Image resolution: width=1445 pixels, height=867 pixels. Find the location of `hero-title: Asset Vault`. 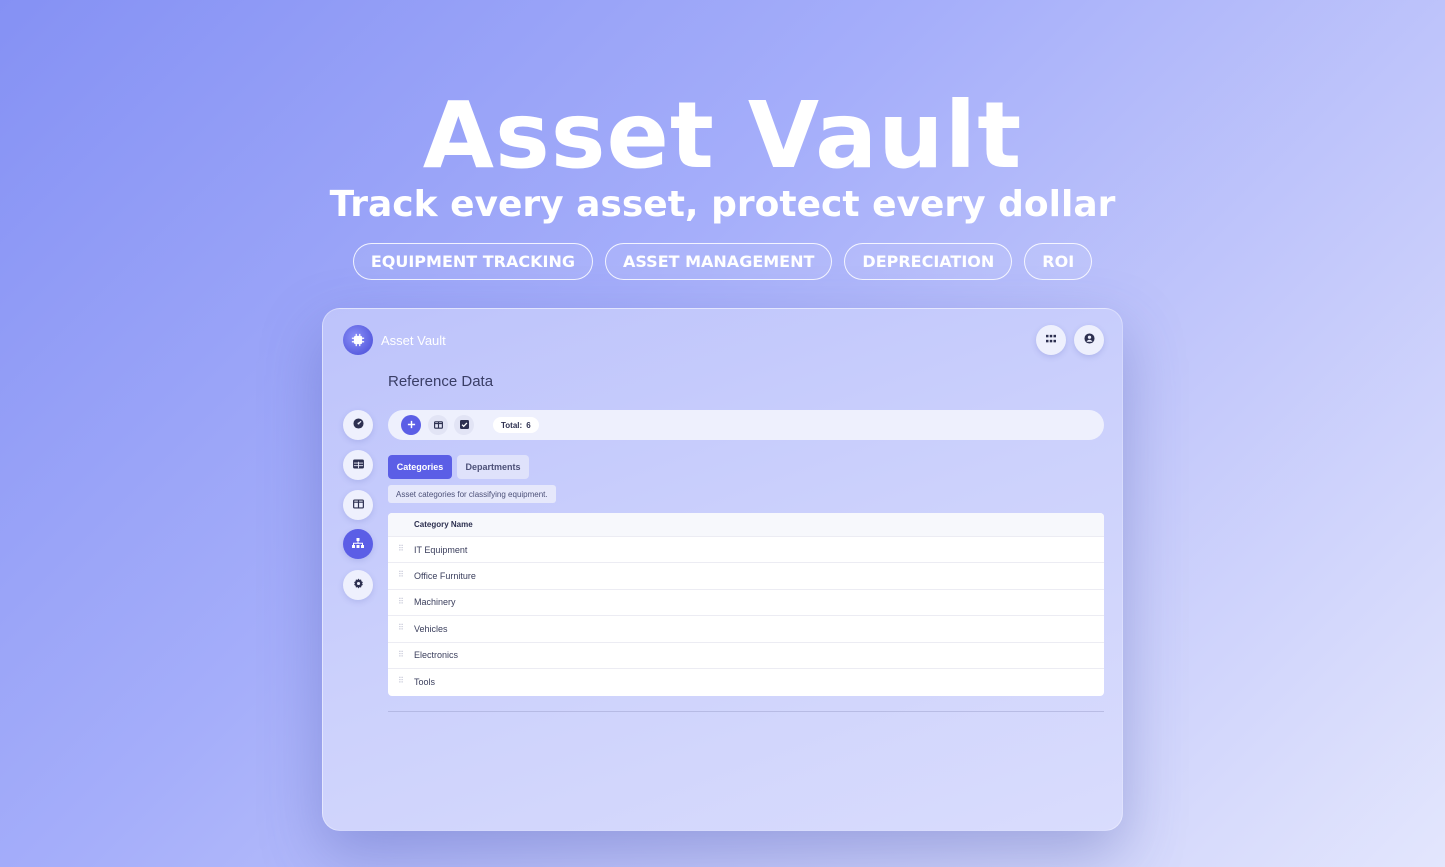

hero-title: Asset Vault is located at coordinates (722, 135).